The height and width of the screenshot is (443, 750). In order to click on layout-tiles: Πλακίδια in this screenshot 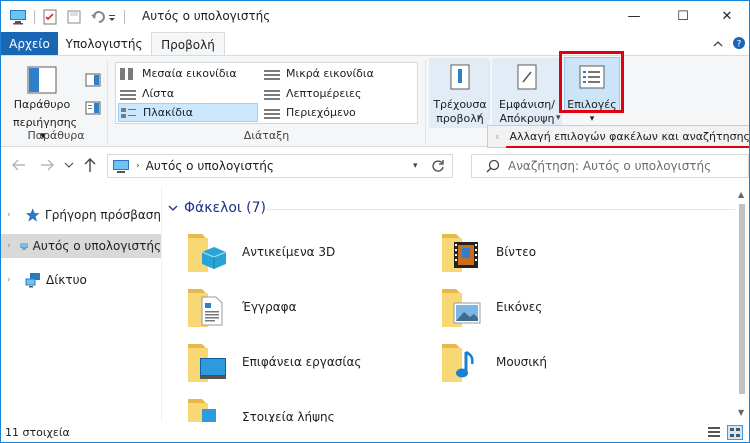, I will do `click(188, 112)`.